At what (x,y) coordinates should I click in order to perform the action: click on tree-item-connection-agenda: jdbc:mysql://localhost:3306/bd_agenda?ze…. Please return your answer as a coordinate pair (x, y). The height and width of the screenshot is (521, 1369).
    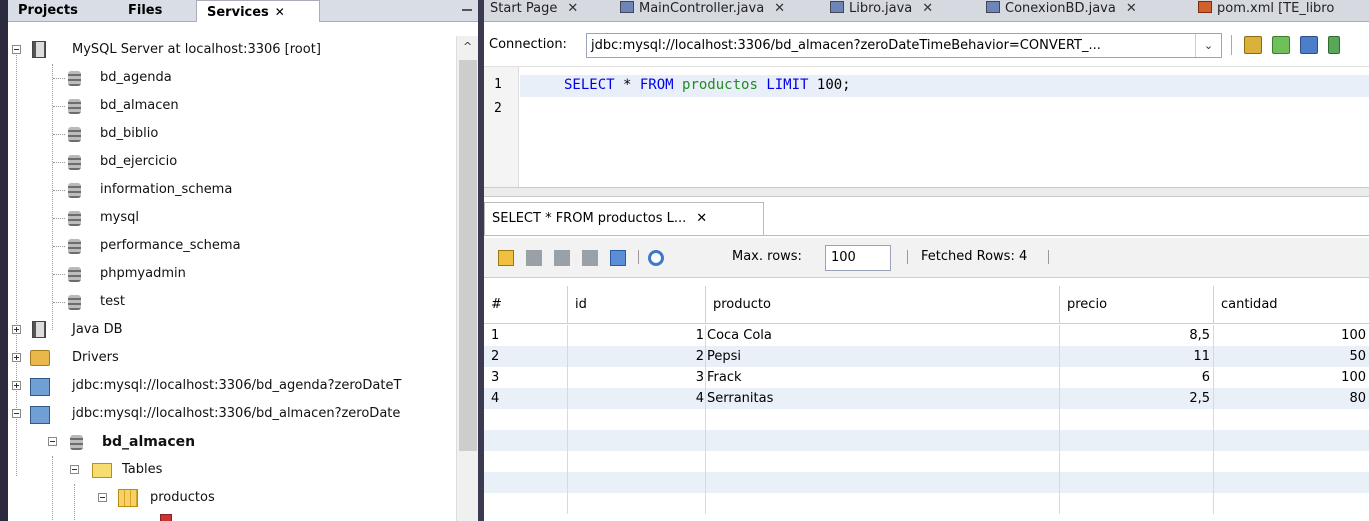
    Looking at the image, I should click on (232, 386).